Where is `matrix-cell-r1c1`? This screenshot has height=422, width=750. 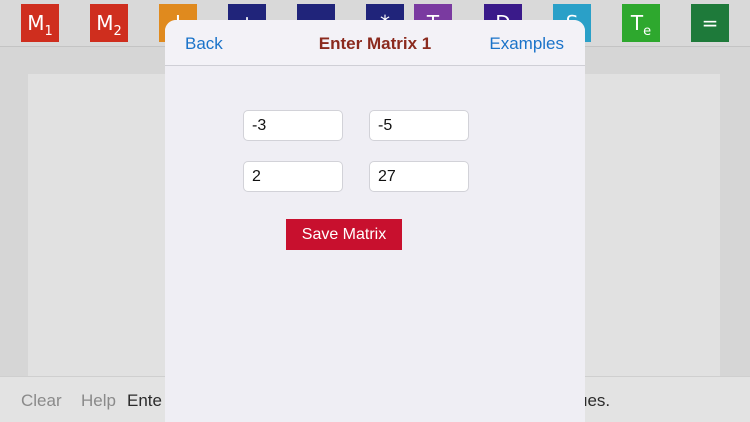 matrix-cell-r1c1 is located at coordinates (293, 125).